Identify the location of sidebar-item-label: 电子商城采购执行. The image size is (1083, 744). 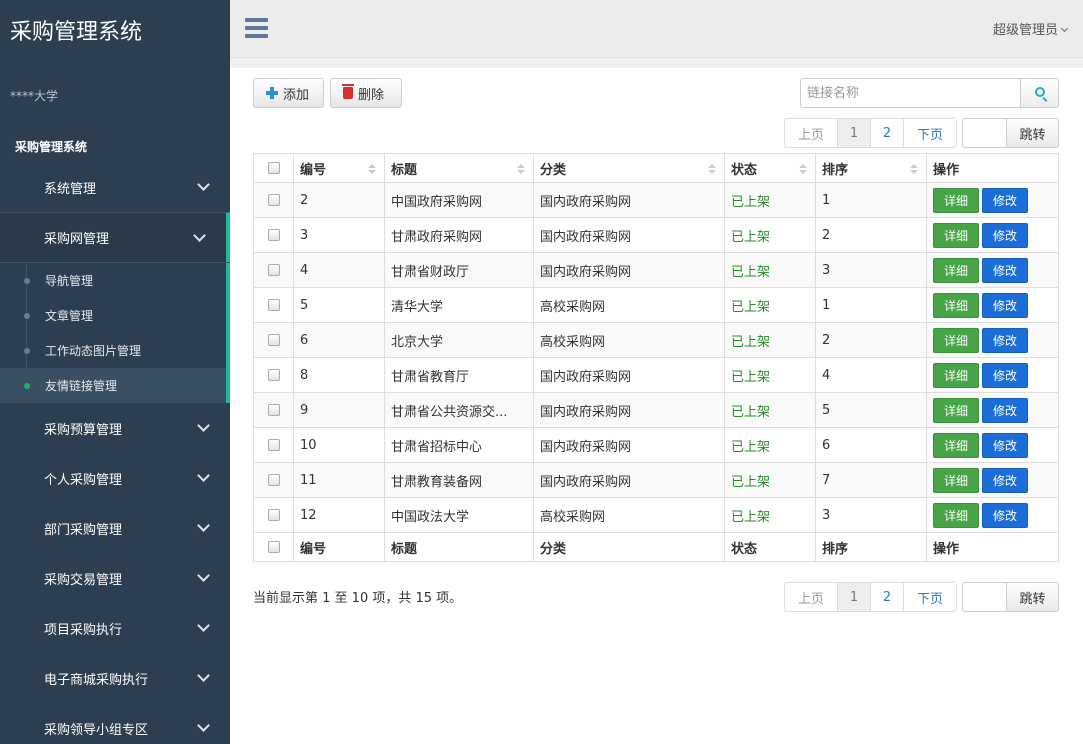
(96, 680).